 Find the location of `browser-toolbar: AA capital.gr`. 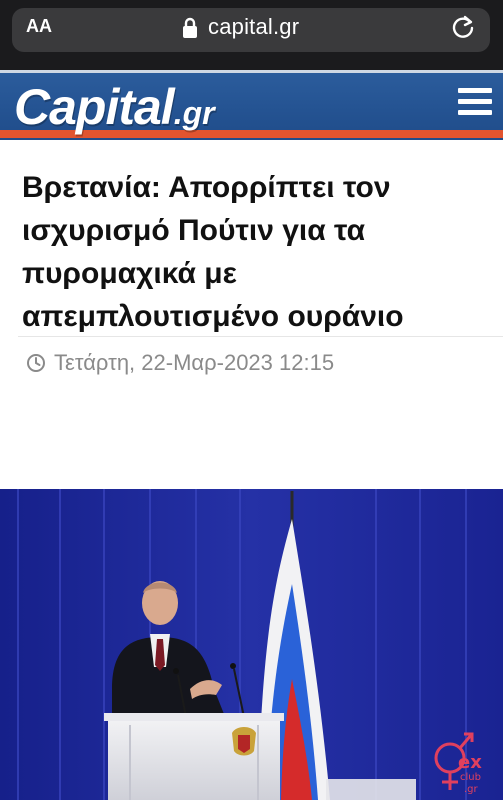

browser-toolbar: AA capital.gr is located at coordinates (251, 35).